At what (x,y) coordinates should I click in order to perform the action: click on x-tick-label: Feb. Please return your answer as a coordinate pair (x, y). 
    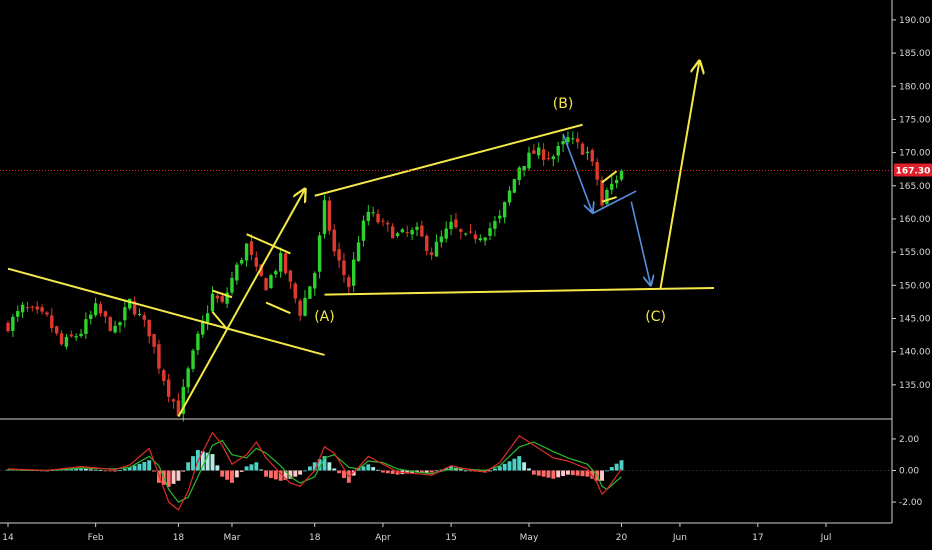
    Looking at the image, I should click on (96, 538).